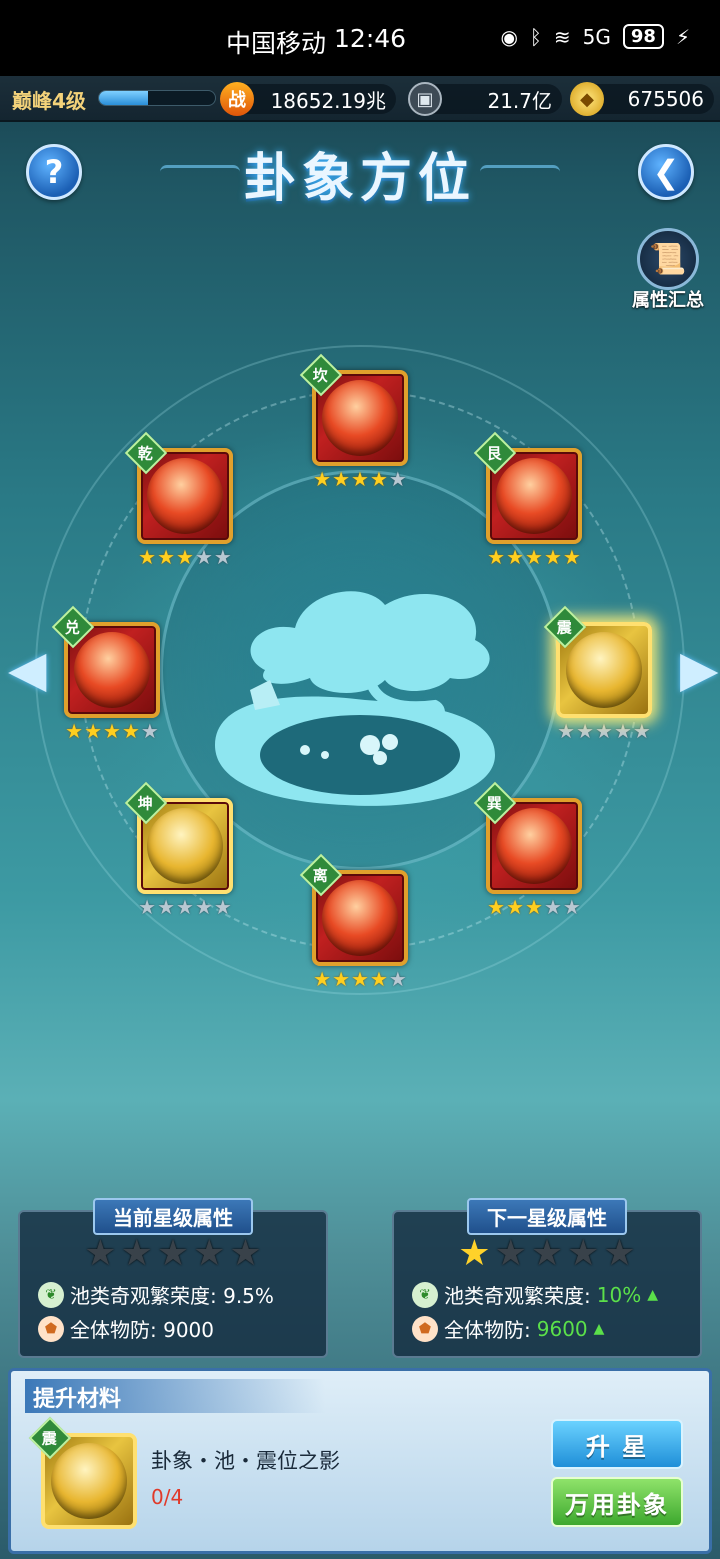 The height and width of the screenshot is (1559, 720). What do you see at coordinates (73, 627) in the screenshot?
I see `trigram-name: 兑` at bounding box center [73, 627].